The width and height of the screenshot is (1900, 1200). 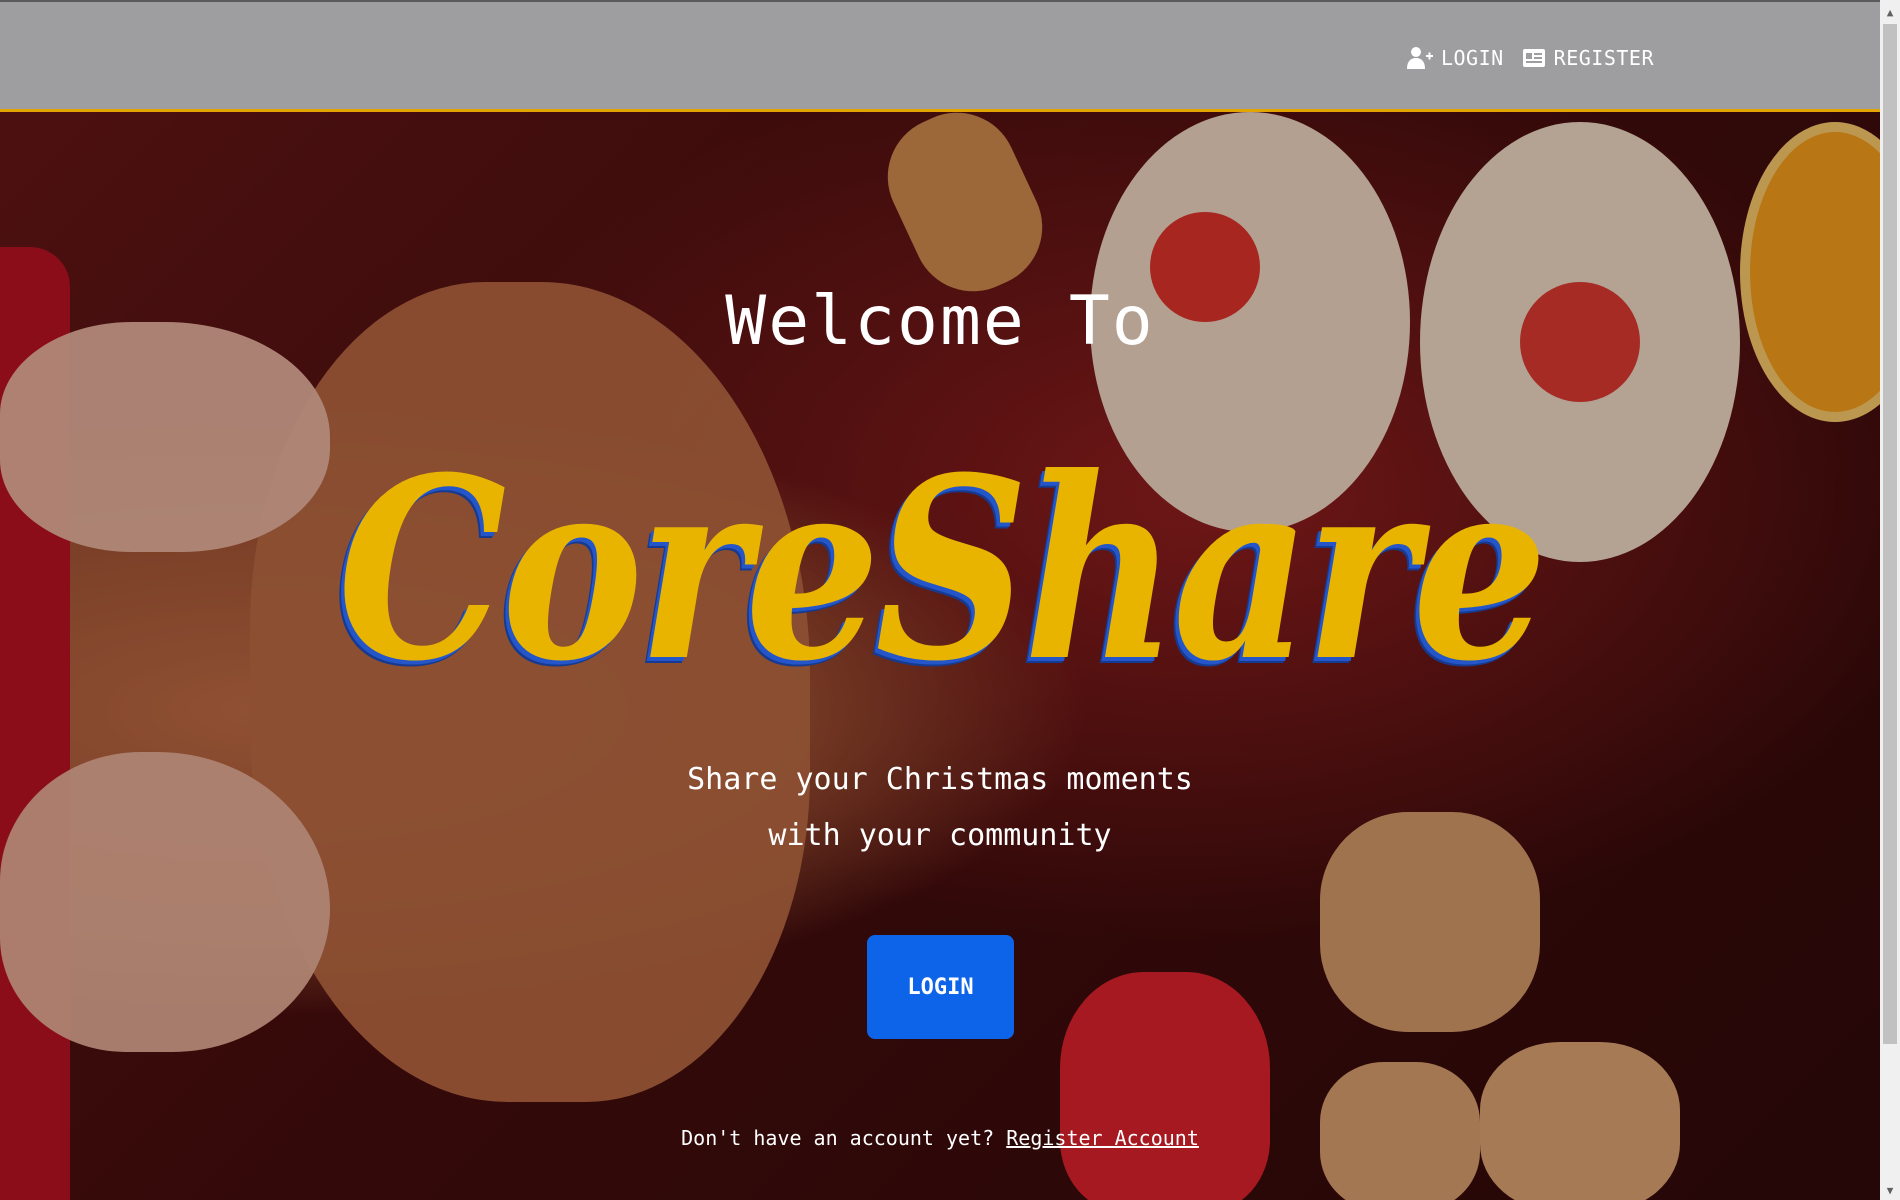 I want to click on nav-register-label: REGISTER, so click(x=1603, y=58).